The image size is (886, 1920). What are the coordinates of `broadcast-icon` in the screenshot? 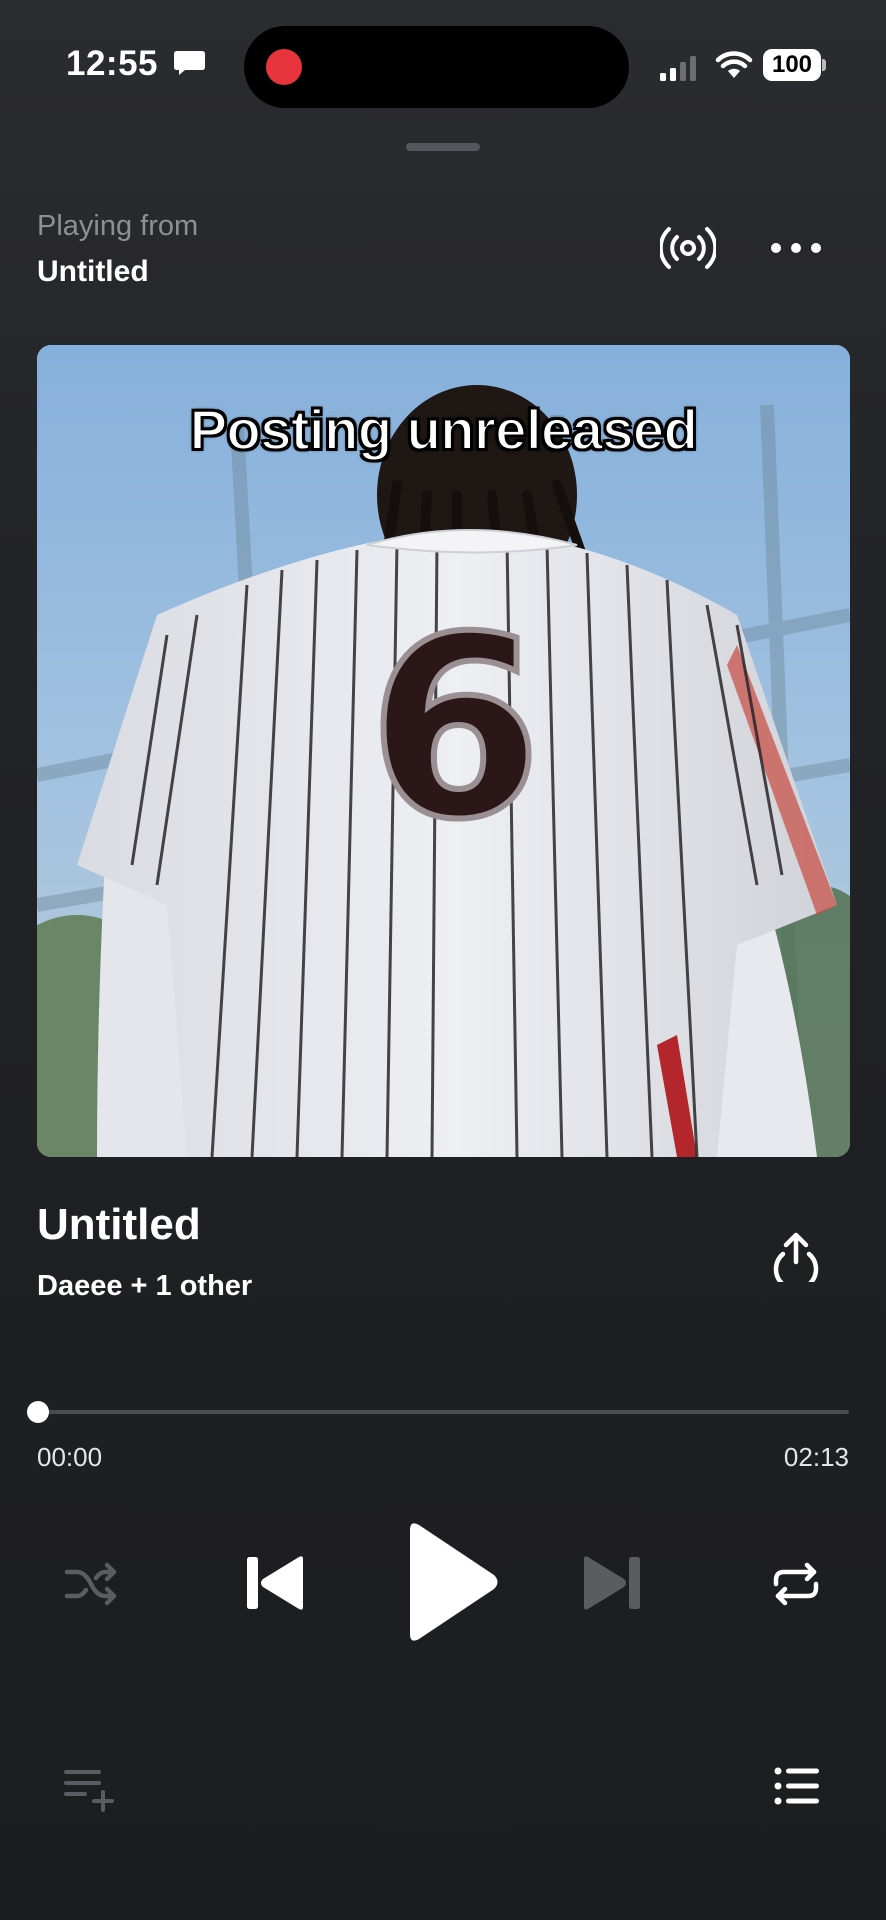 It's located at (688, 248).